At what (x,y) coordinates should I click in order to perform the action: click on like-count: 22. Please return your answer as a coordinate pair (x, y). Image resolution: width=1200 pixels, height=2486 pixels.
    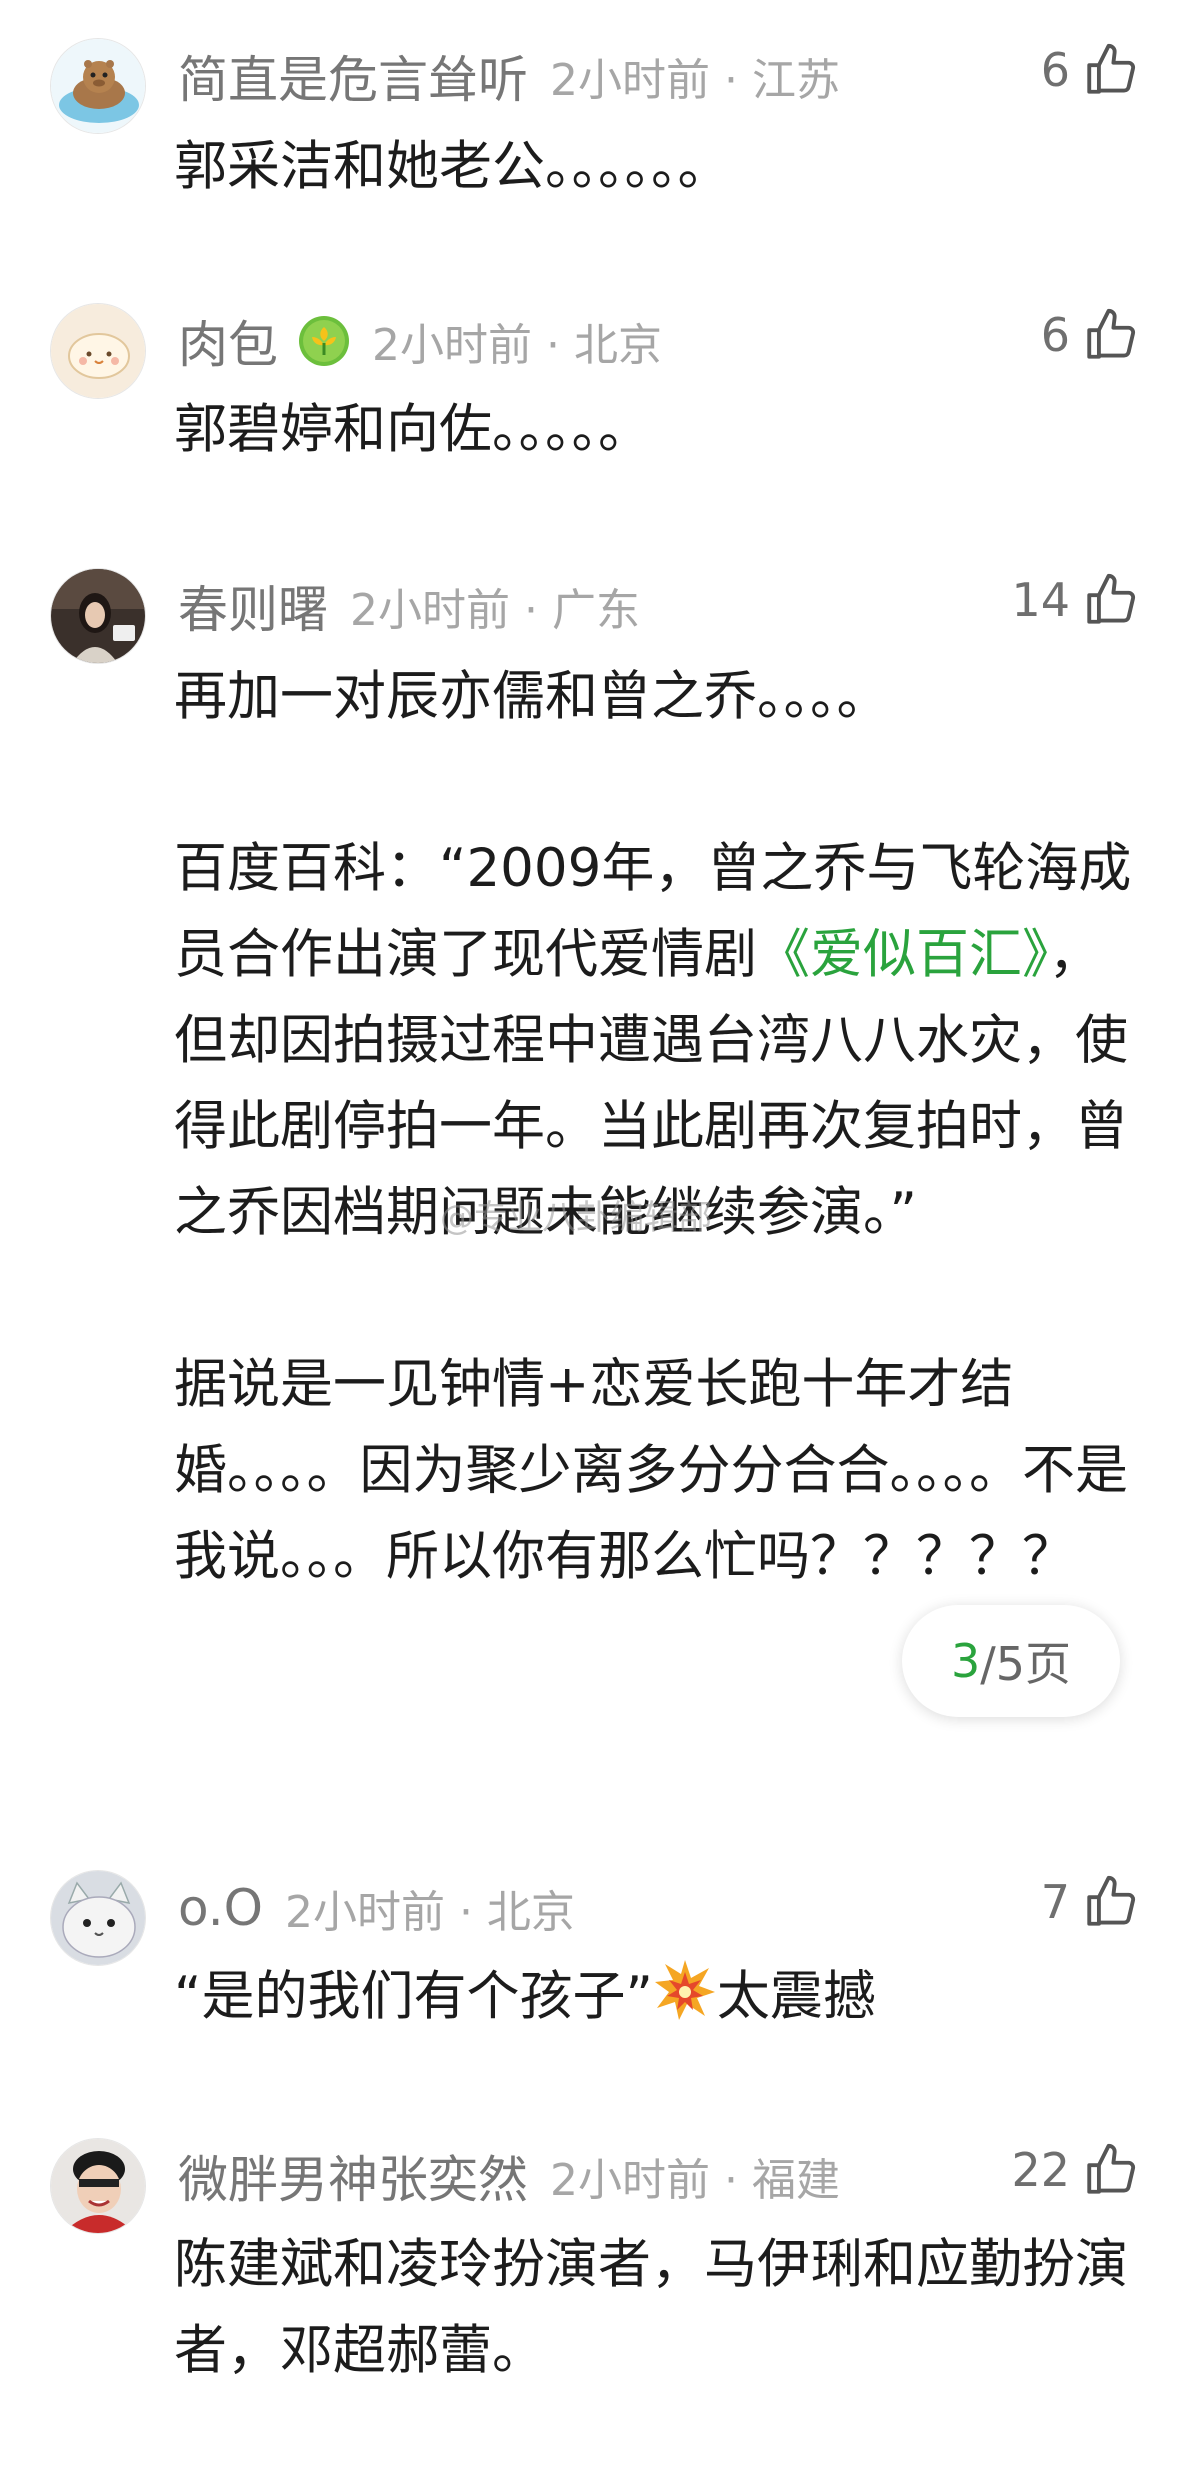
    Looking at the image, I should click on (1040, 2170).